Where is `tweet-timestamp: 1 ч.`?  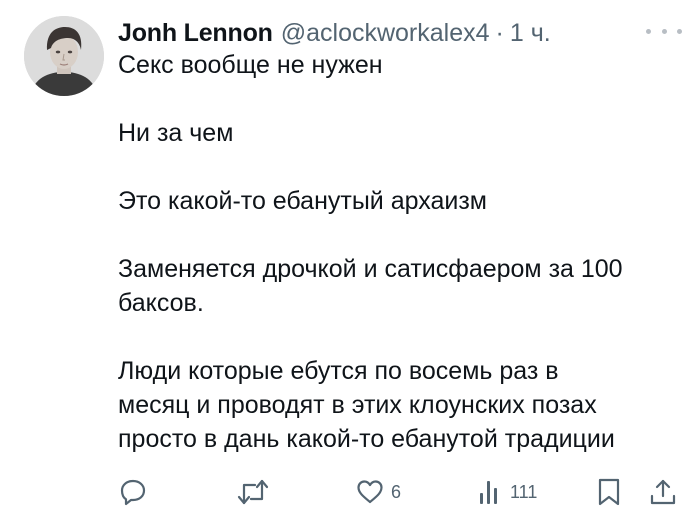 tweet-timestamp: 1 ч. is located at coordinates (530, 33).